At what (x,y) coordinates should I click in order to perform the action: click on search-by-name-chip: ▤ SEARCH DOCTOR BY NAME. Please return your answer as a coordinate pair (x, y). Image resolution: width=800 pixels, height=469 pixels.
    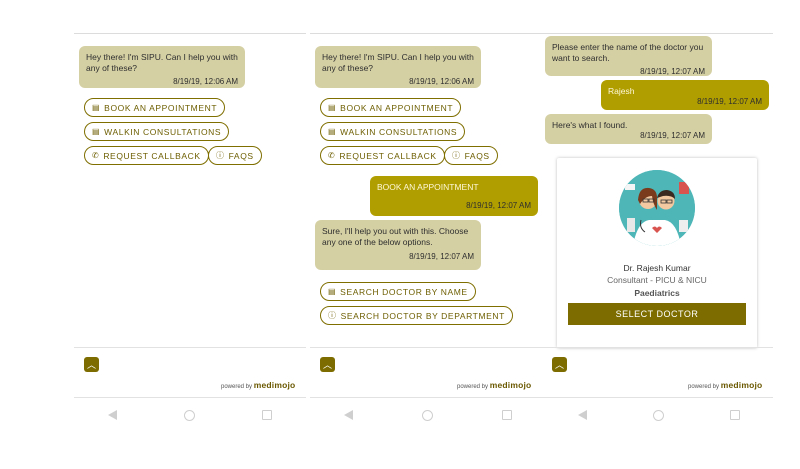
    Looking at the image, I should click on (398, 291).